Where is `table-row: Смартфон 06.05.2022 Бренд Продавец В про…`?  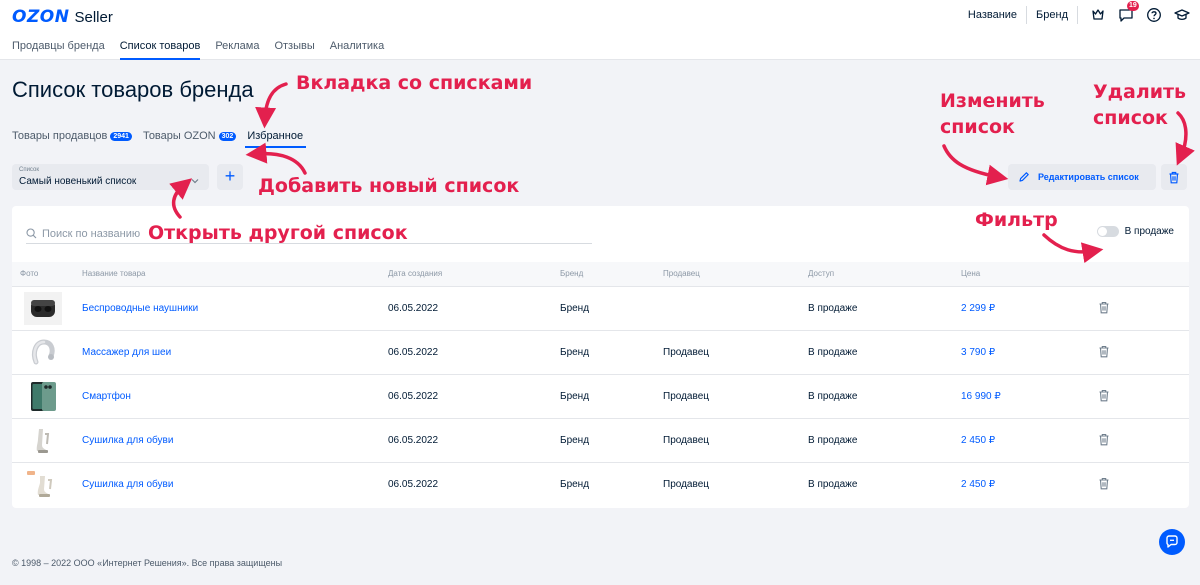
table-row: Смартфон 06.05.2022 Бренд Продавец В про… is located at coordinates (600, 396).